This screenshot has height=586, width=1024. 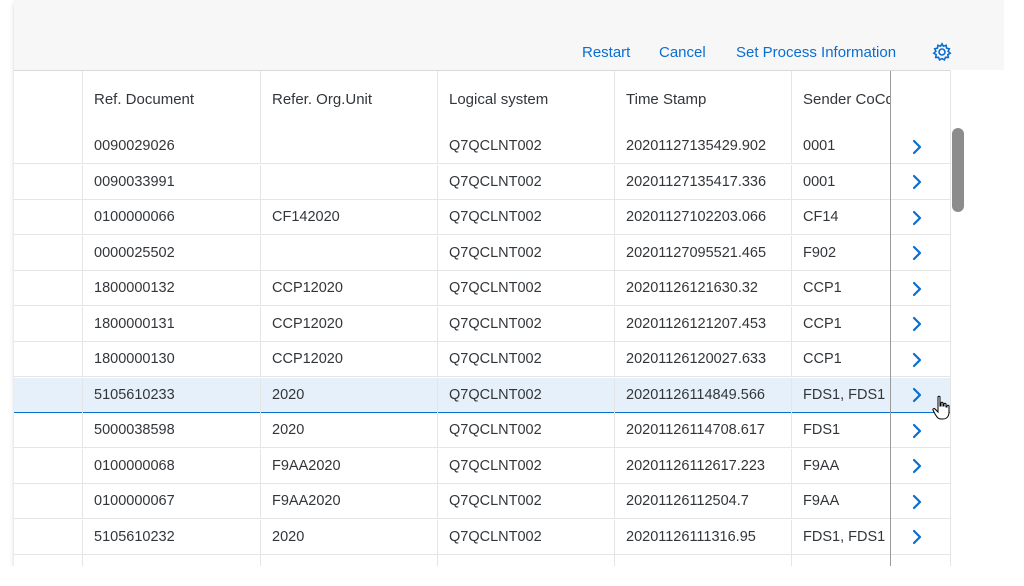 What do you see at coordinates (702, 253) in the screenshot?
I see `cell-time-stamp: 20201127095521.465` at bounding box center [702, 253].